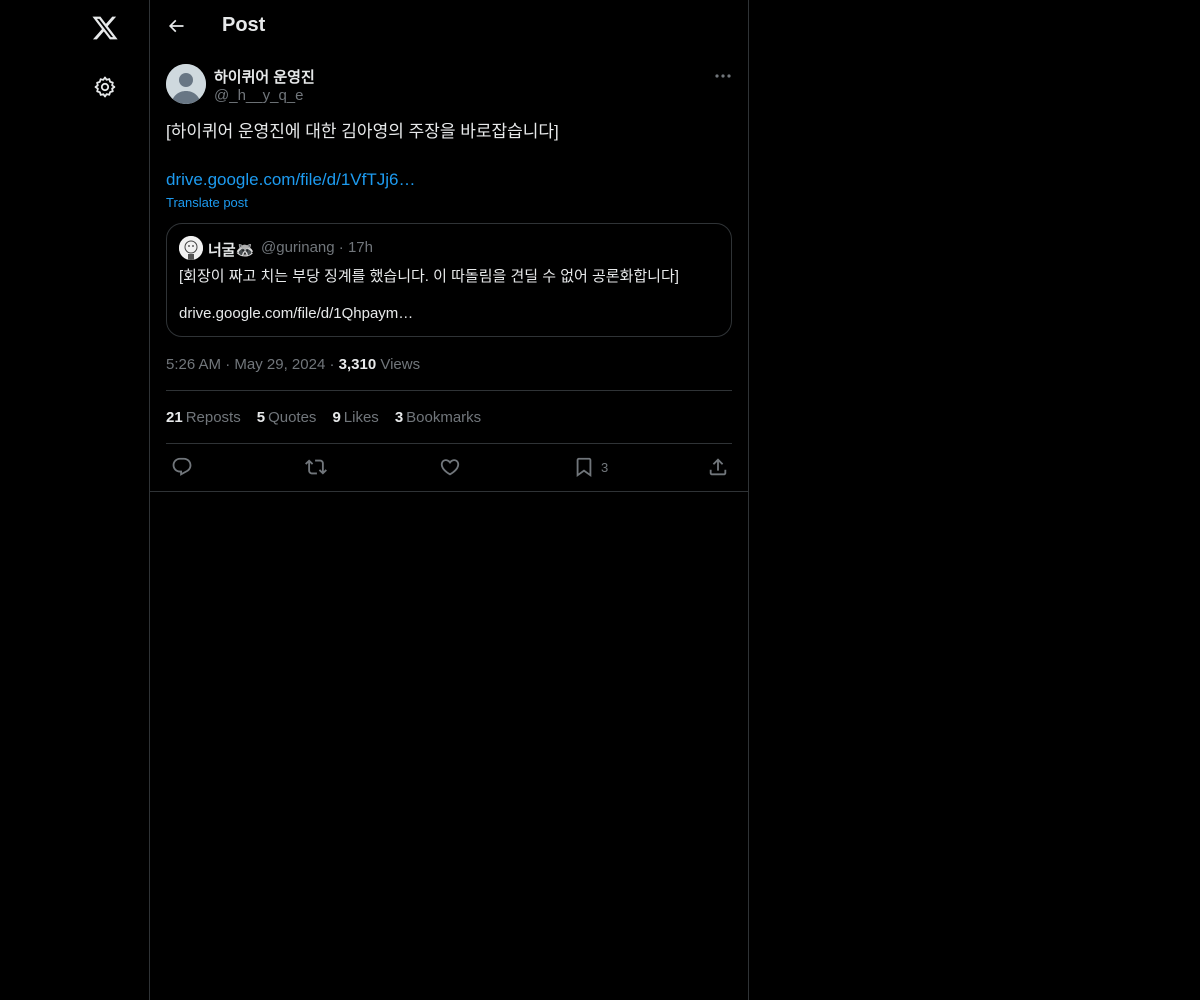 This screenshot has height=1000, width=1200. Describe the element at coordinates (75, 500) in the screenshot. I see `left-rail` at that location.